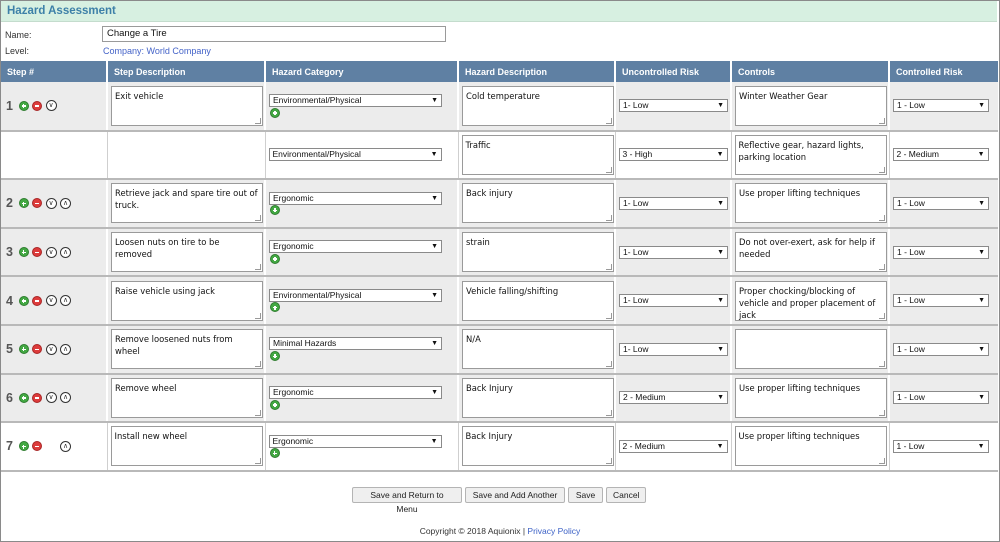 Image resolution: width=1000 pixels, height=542 pixels. What do you see at coordinates (673, 155) in the screenshot?
I see `uncontrolled-risk-select: 3 - High ▼` at bounding box center [673, 155].